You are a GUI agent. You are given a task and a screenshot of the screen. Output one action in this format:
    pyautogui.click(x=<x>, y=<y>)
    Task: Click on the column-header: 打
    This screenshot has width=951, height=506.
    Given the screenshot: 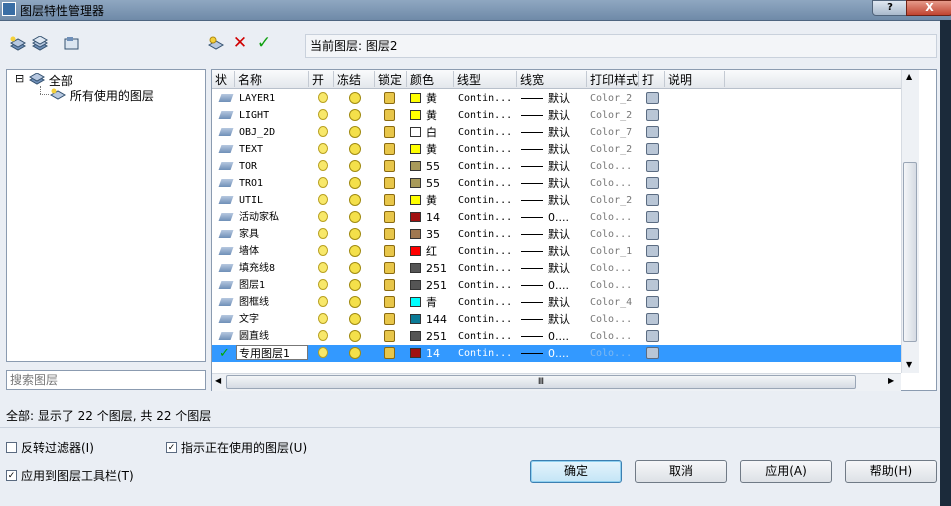 What is the action you would take?
    pyautogui.click(x=652, y=79)
    